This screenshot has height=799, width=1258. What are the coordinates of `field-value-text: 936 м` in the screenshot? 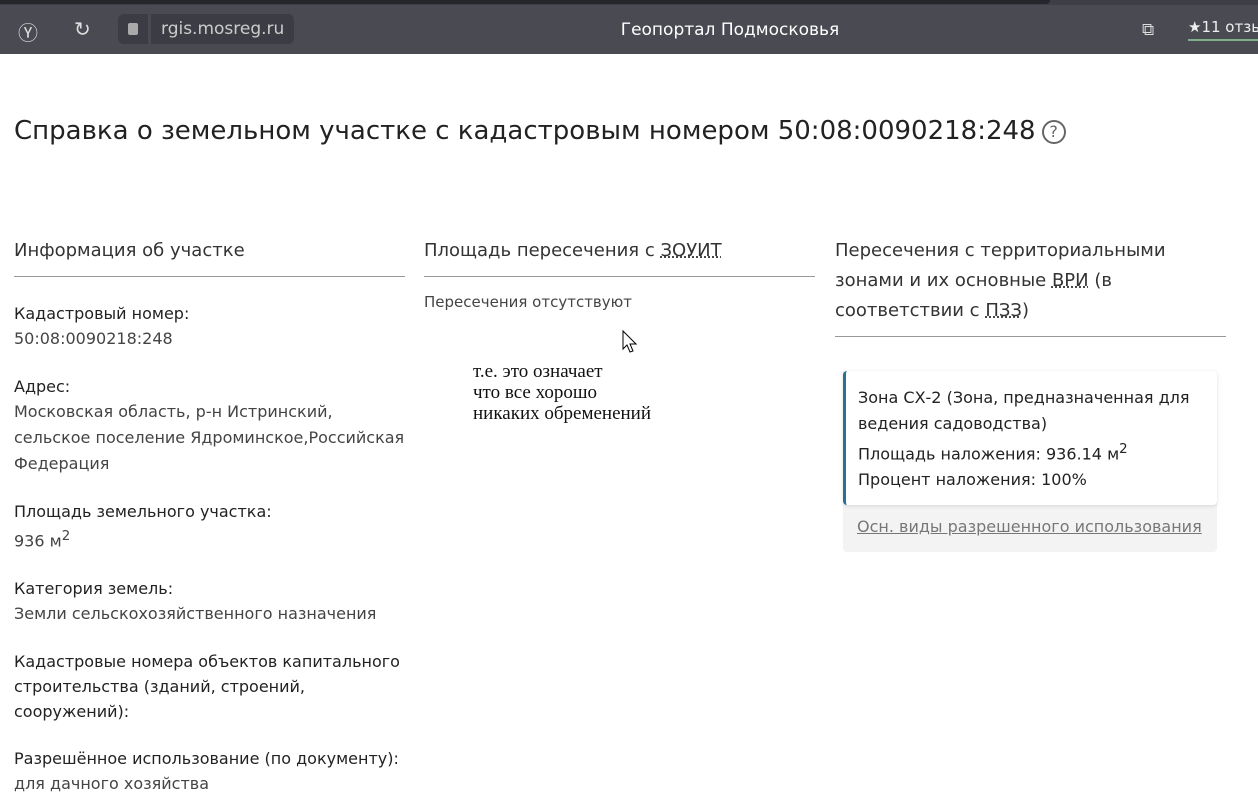 It's located at (38, 541).